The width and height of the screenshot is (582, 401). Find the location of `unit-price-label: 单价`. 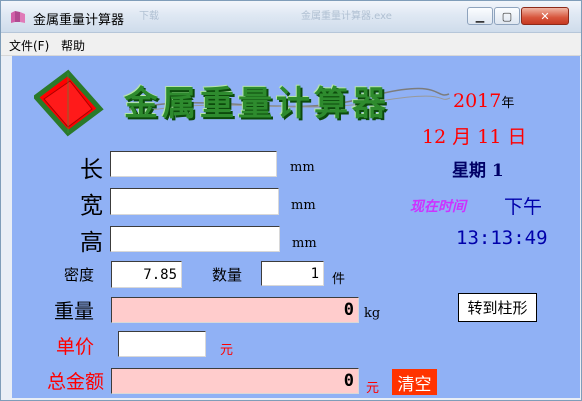

unit-price-label: 单价 is located at coordinates (75, 347).